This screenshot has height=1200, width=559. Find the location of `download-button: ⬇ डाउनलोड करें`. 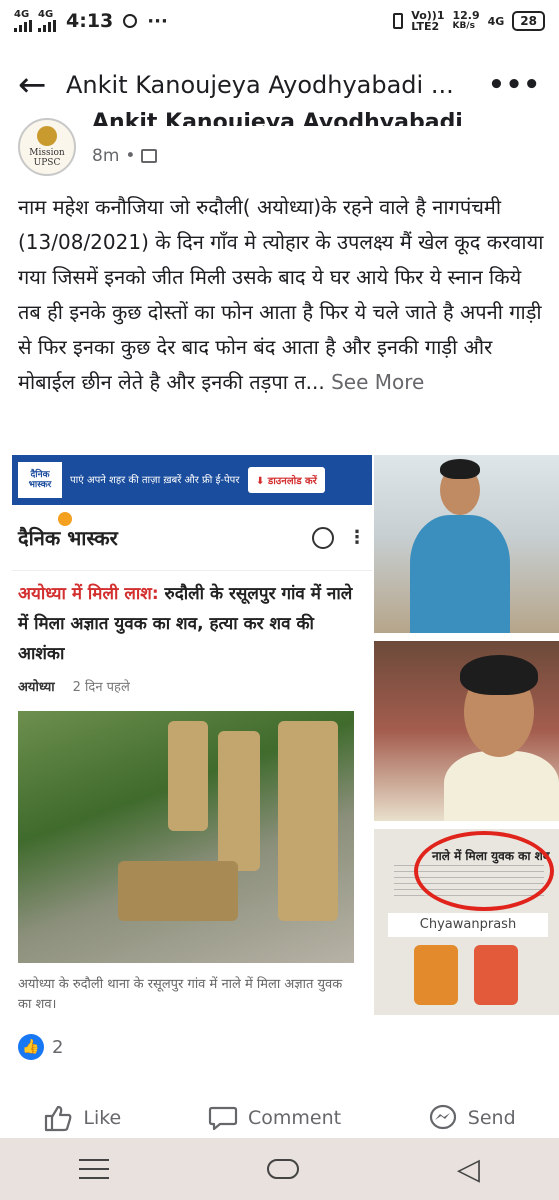

download-button: ⬇ डाउनलोड करें is located at coordinates (286, 480).